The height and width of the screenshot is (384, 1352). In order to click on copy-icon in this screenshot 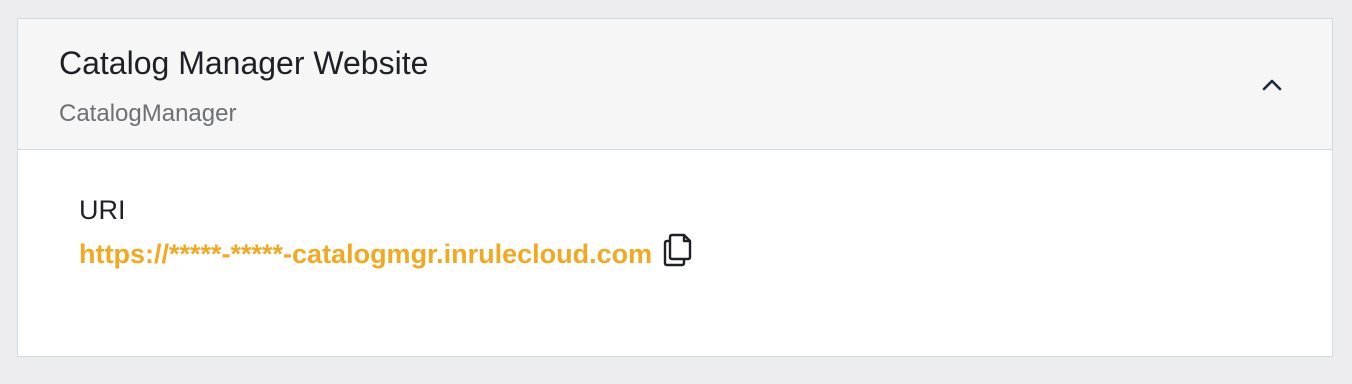, I will do `click(677, 250)`.